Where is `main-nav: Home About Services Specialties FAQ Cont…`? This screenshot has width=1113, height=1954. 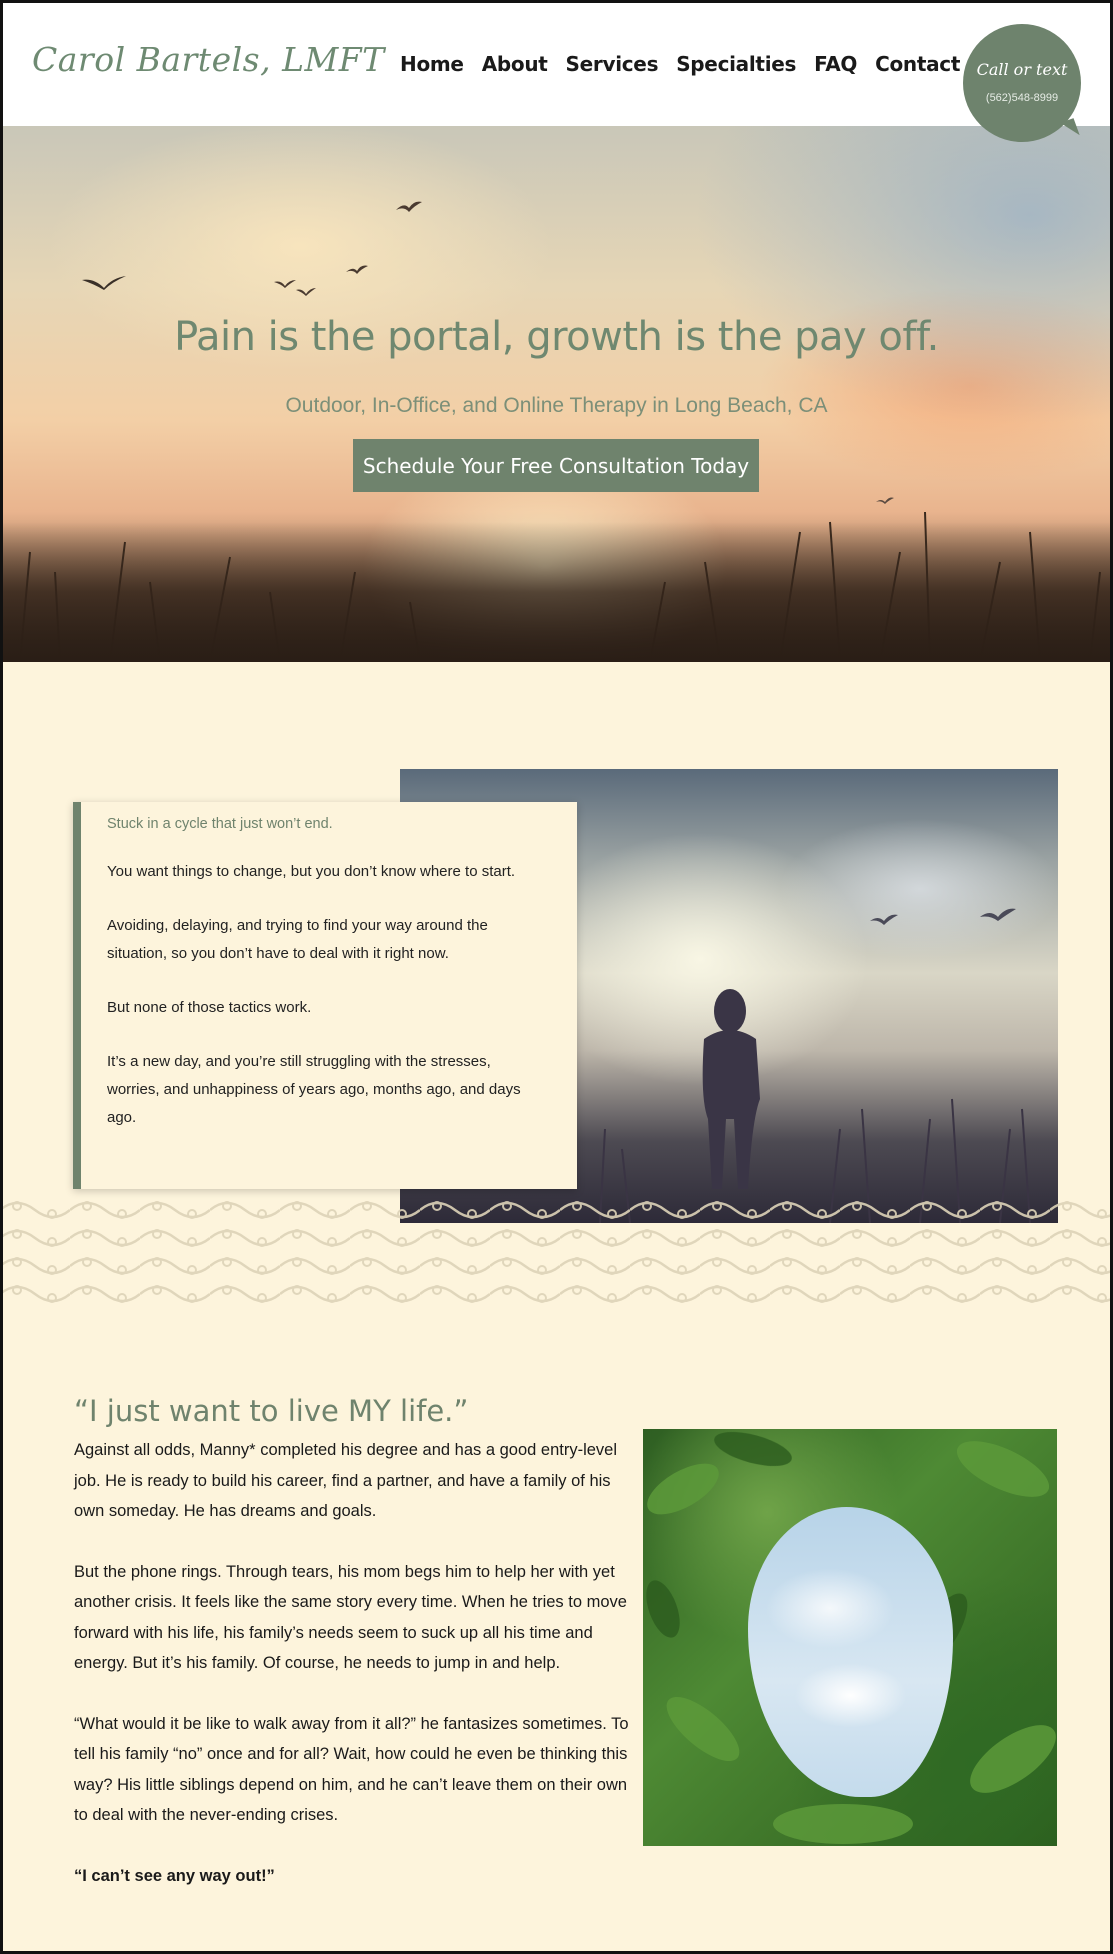
main-nav: Home About Services Specialties FAQ Cont… is located at coordinates (689, 64).